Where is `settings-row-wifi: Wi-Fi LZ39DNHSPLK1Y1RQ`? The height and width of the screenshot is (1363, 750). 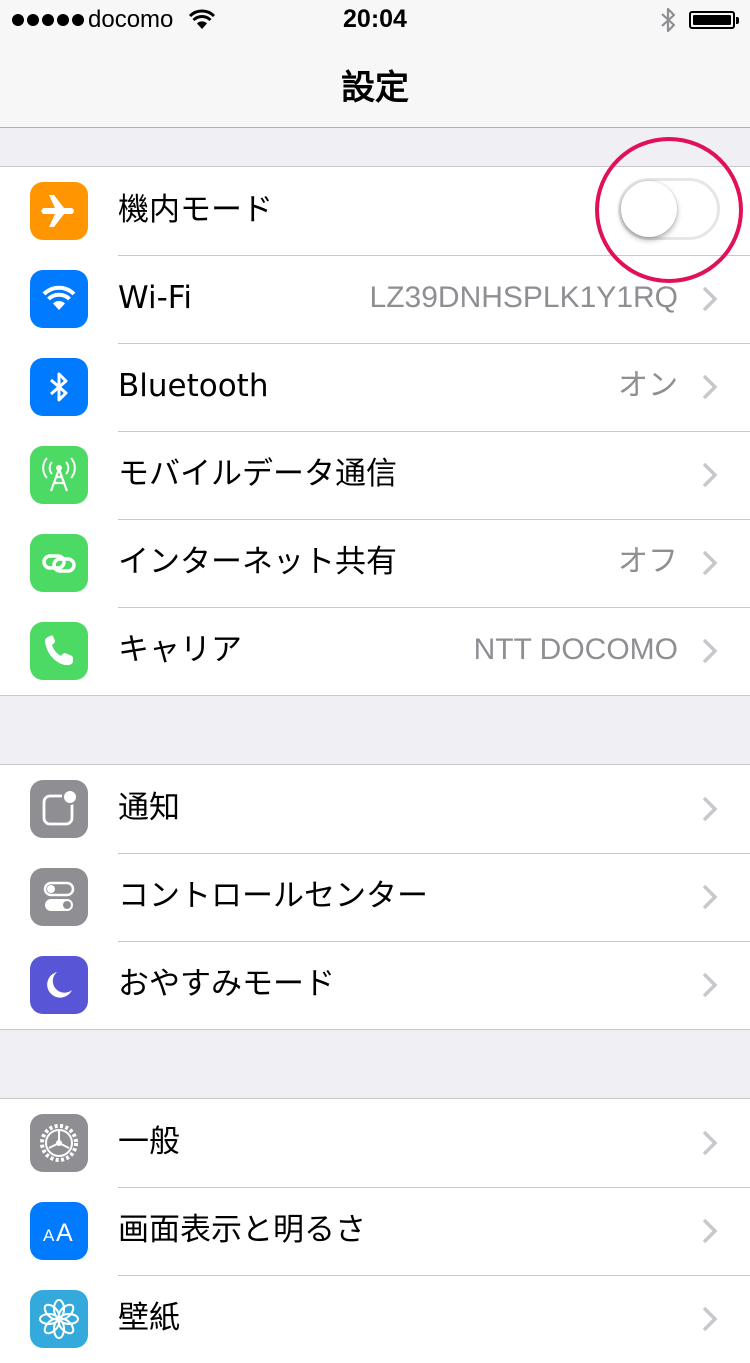
settings-row-wifi: Wi-Fi LZ39DNHSPLK1Y1RQ is located at coordinates (375, 299).